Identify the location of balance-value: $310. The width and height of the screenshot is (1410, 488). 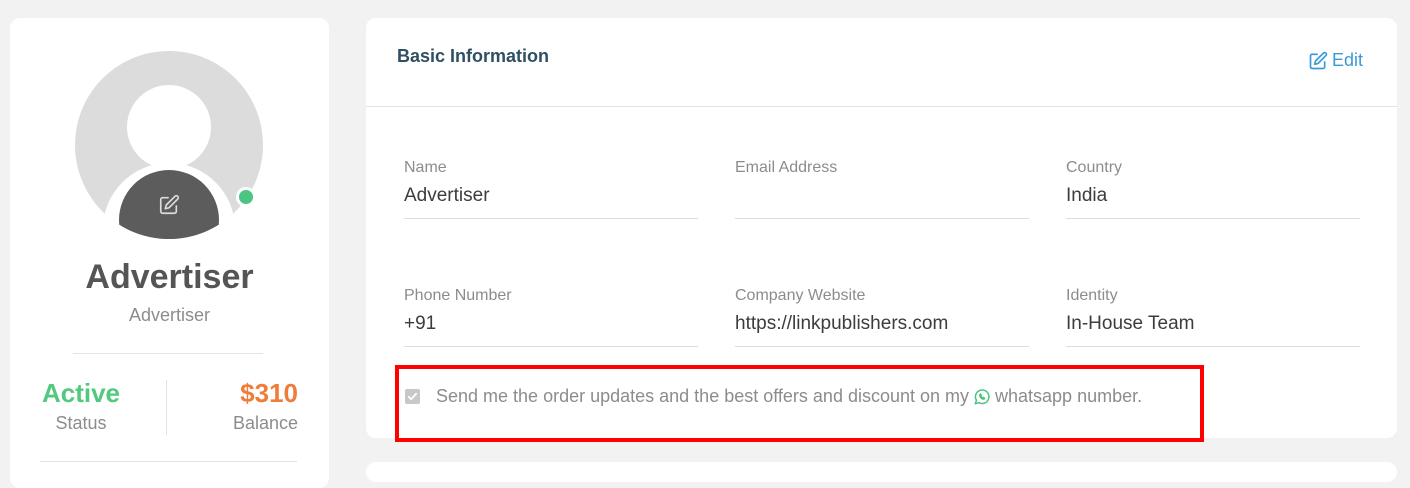
(269, 393).